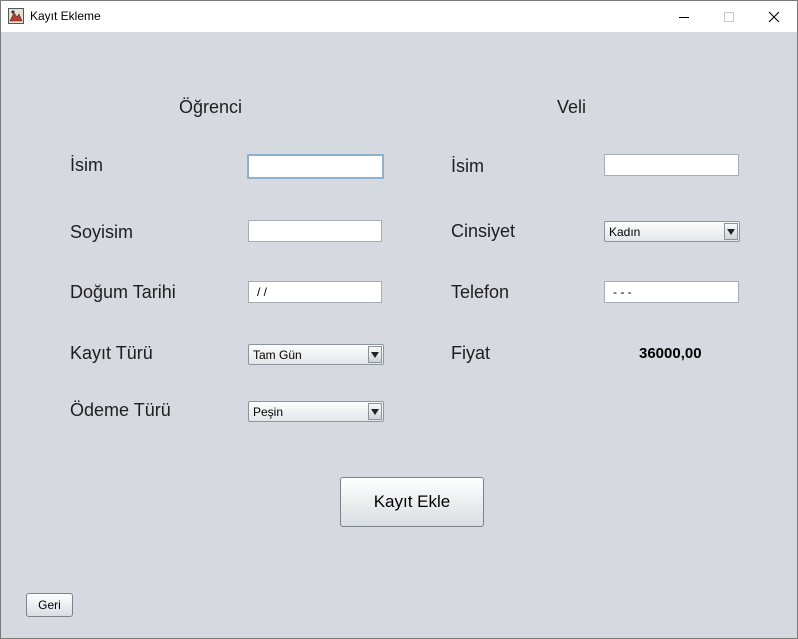 This screenshot has width=798, height=639. I want to click on registration-type-label: Kayıt Türü, so click(111, 353).